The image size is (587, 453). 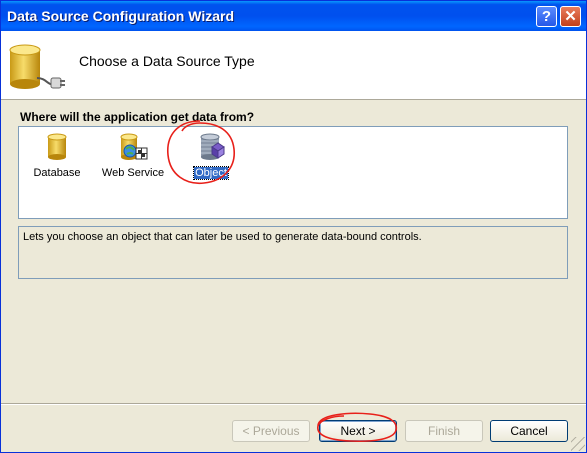 I want to click on page-title: Choose a Data Source Type, so click(x=167, y=61).